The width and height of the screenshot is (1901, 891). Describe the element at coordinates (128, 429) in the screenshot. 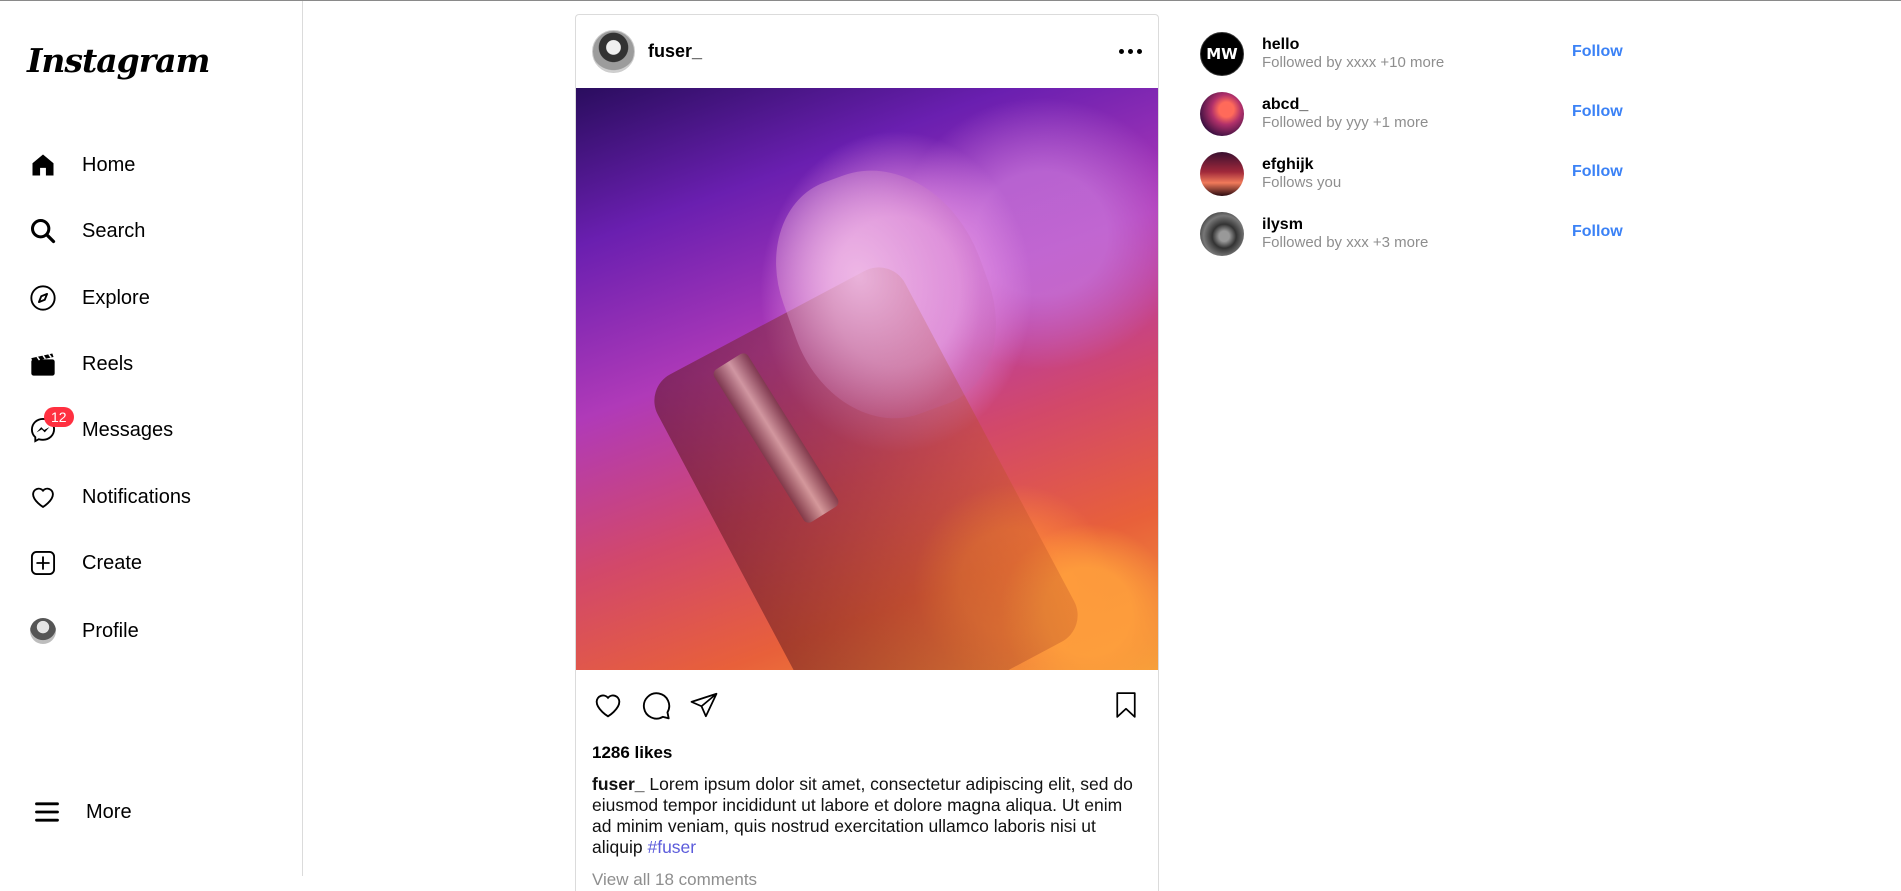

I see `sidebar-item-label: Messages` at that location.